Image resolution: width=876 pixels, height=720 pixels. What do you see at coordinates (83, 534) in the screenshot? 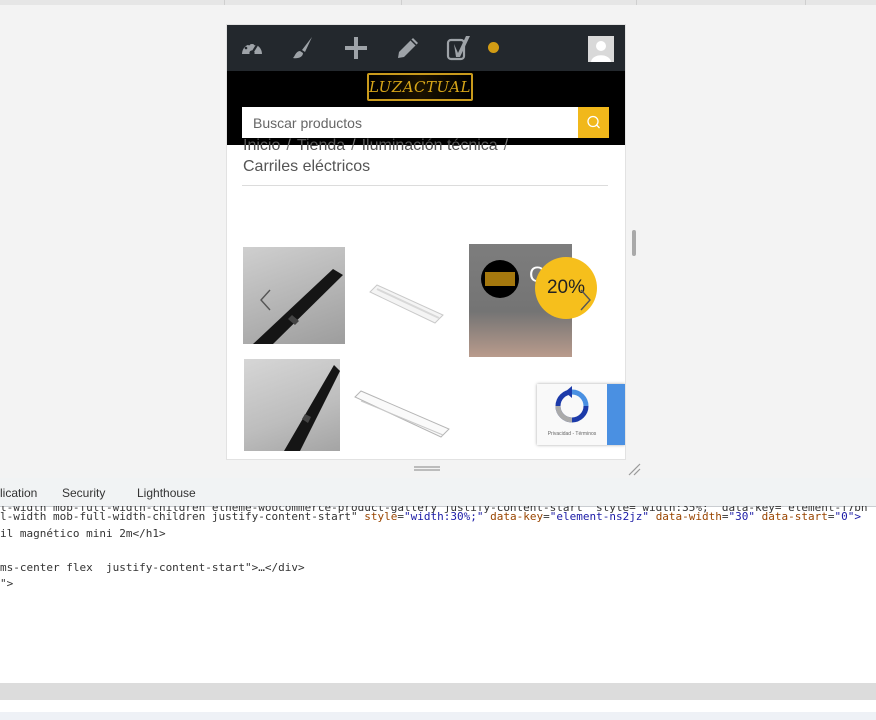
I see `code-line: il magnético mini 2m</h1>` at bounding box center [83, 534].